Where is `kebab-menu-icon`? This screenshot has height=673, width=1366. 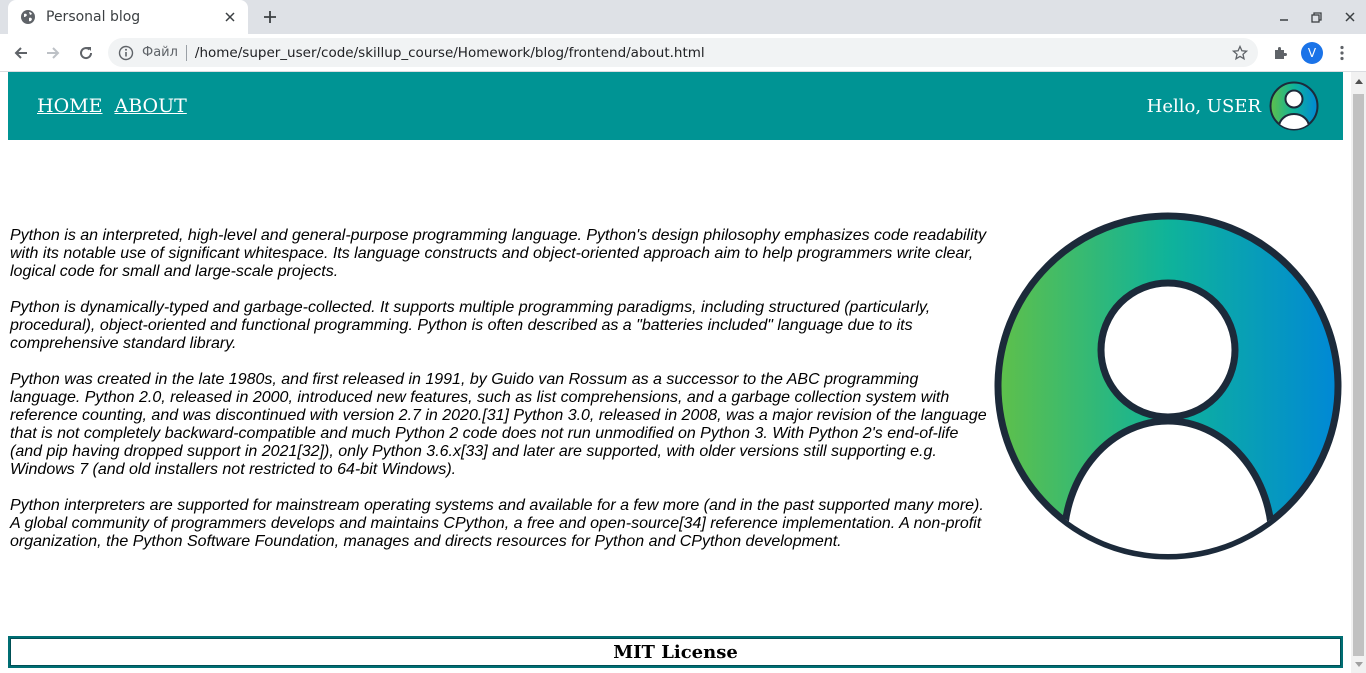 kebab-menu-icon is located at coordinates (1342, 53).